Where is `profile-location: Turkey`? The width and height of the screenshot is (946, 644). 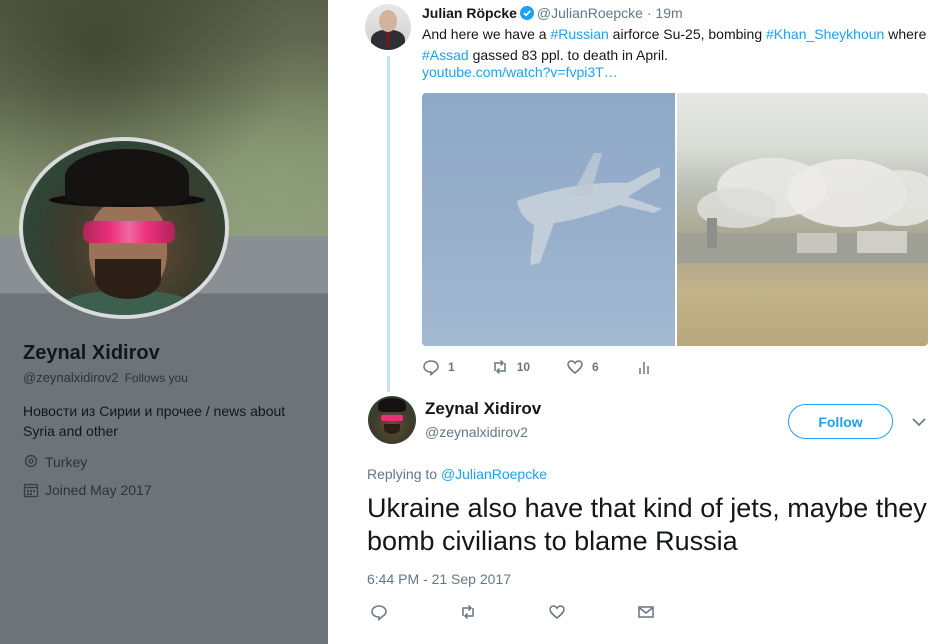 profile-location: Turkey is located at coordinates (55, 462).